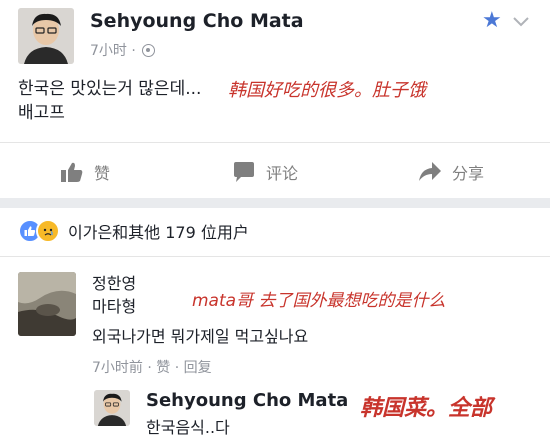 The width and height of the screenshot is (550, 447). I want to click on like-label: 赞, so click(102, 173).